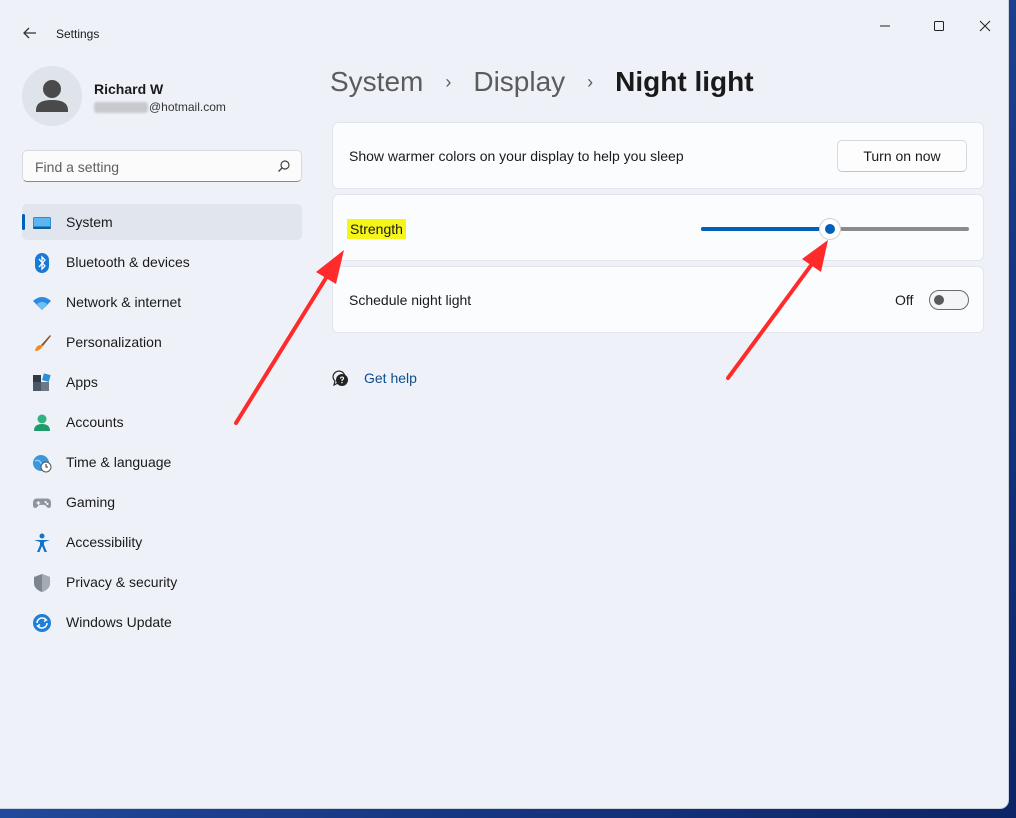  I want to click on toggle-knob, so click(939, 300).